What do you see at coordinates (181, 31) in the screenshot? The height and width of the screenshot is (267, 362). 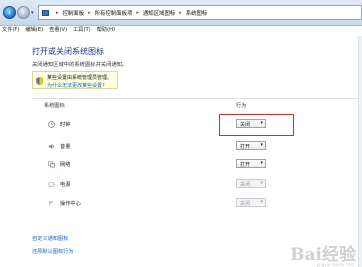 I see `menu-bar: 文件(F) 编辑(E) 查看(V) 工具(T) 帮助(H)` at bounding box center [181, 31].